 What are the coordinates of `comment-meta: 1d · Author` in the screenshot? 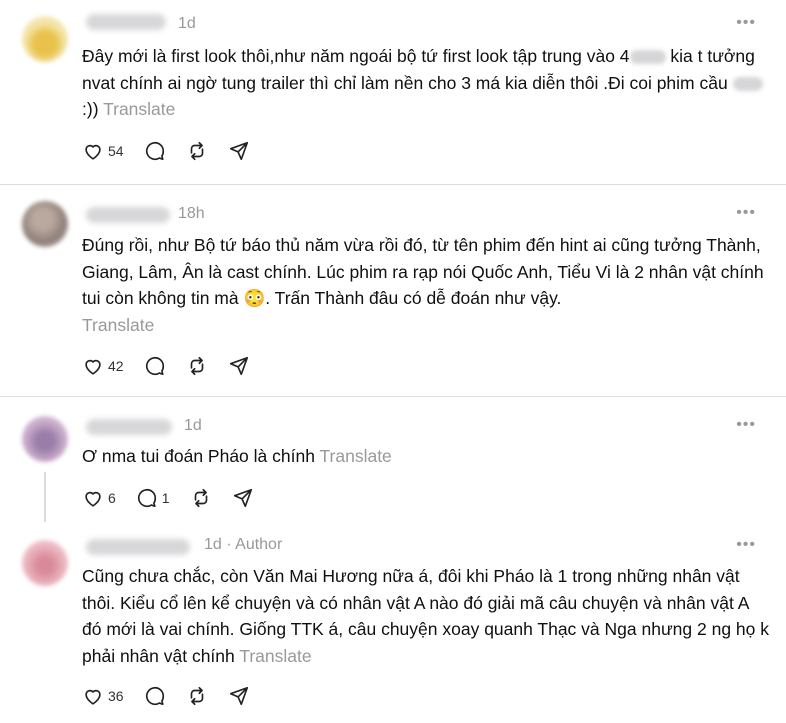 It's located at (243, 545).